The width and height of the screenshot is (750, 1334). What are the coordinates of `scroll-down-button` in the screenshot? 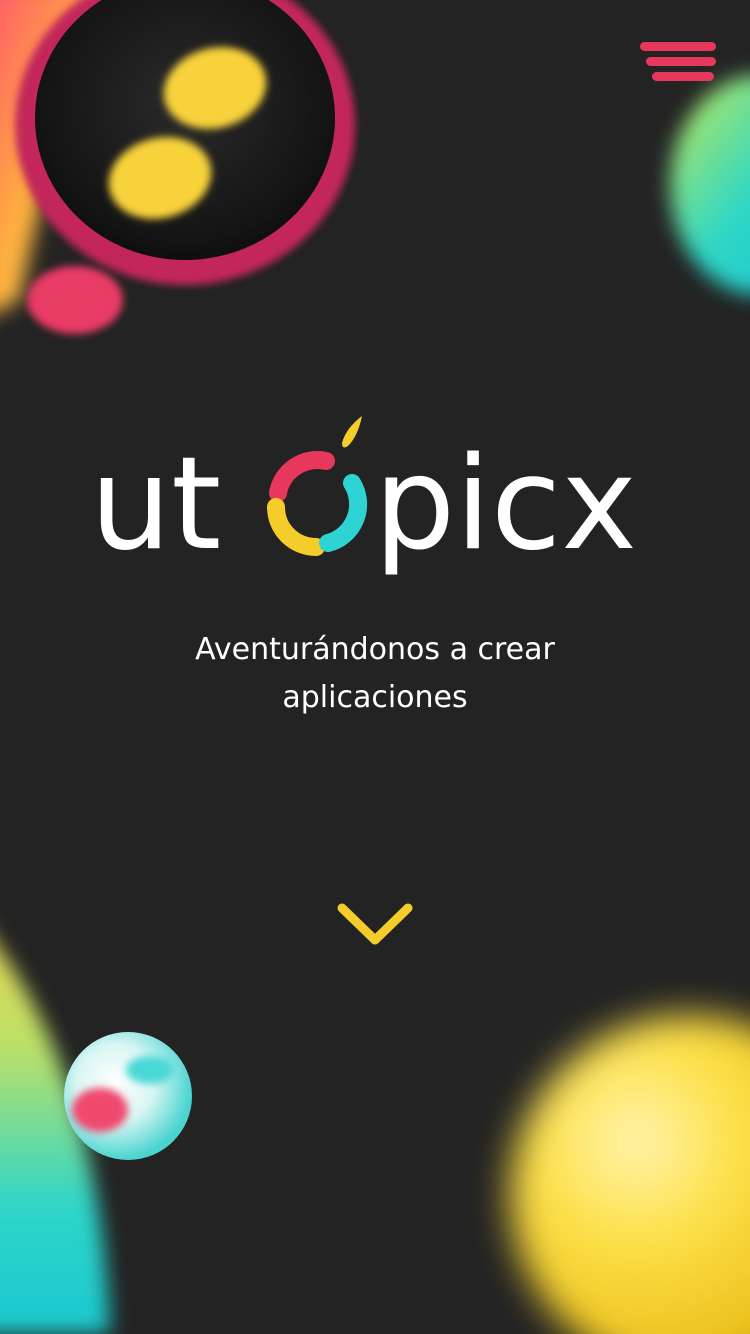 It's located at (375, 924).